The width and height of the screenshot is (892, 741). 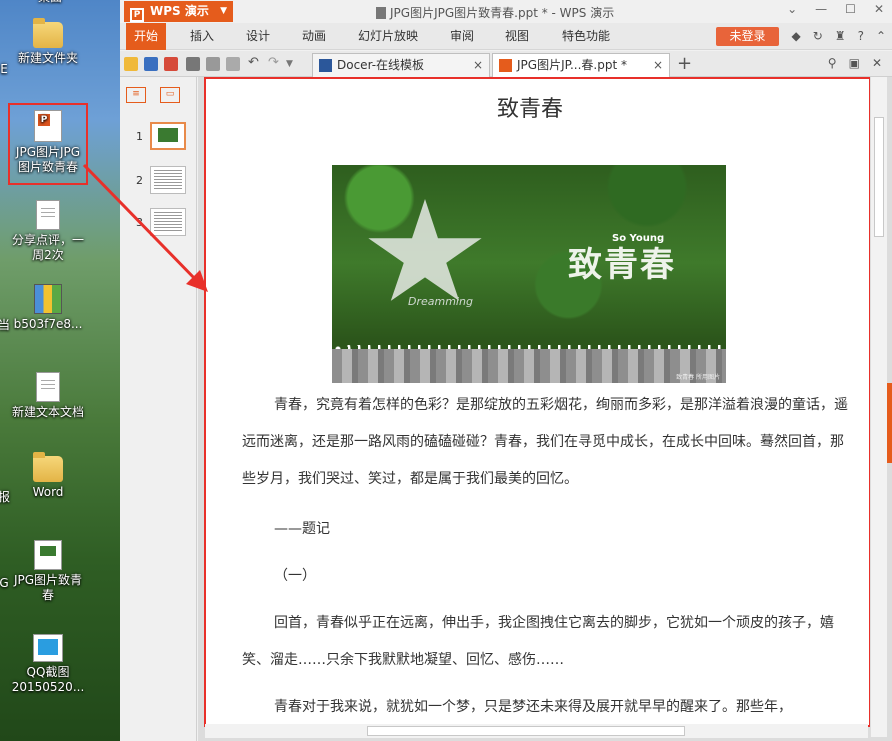 What do you see at coordinates (878, 407) in the screenshot?
I see `vertical-scrollbar` at bounding box center [878, 407].